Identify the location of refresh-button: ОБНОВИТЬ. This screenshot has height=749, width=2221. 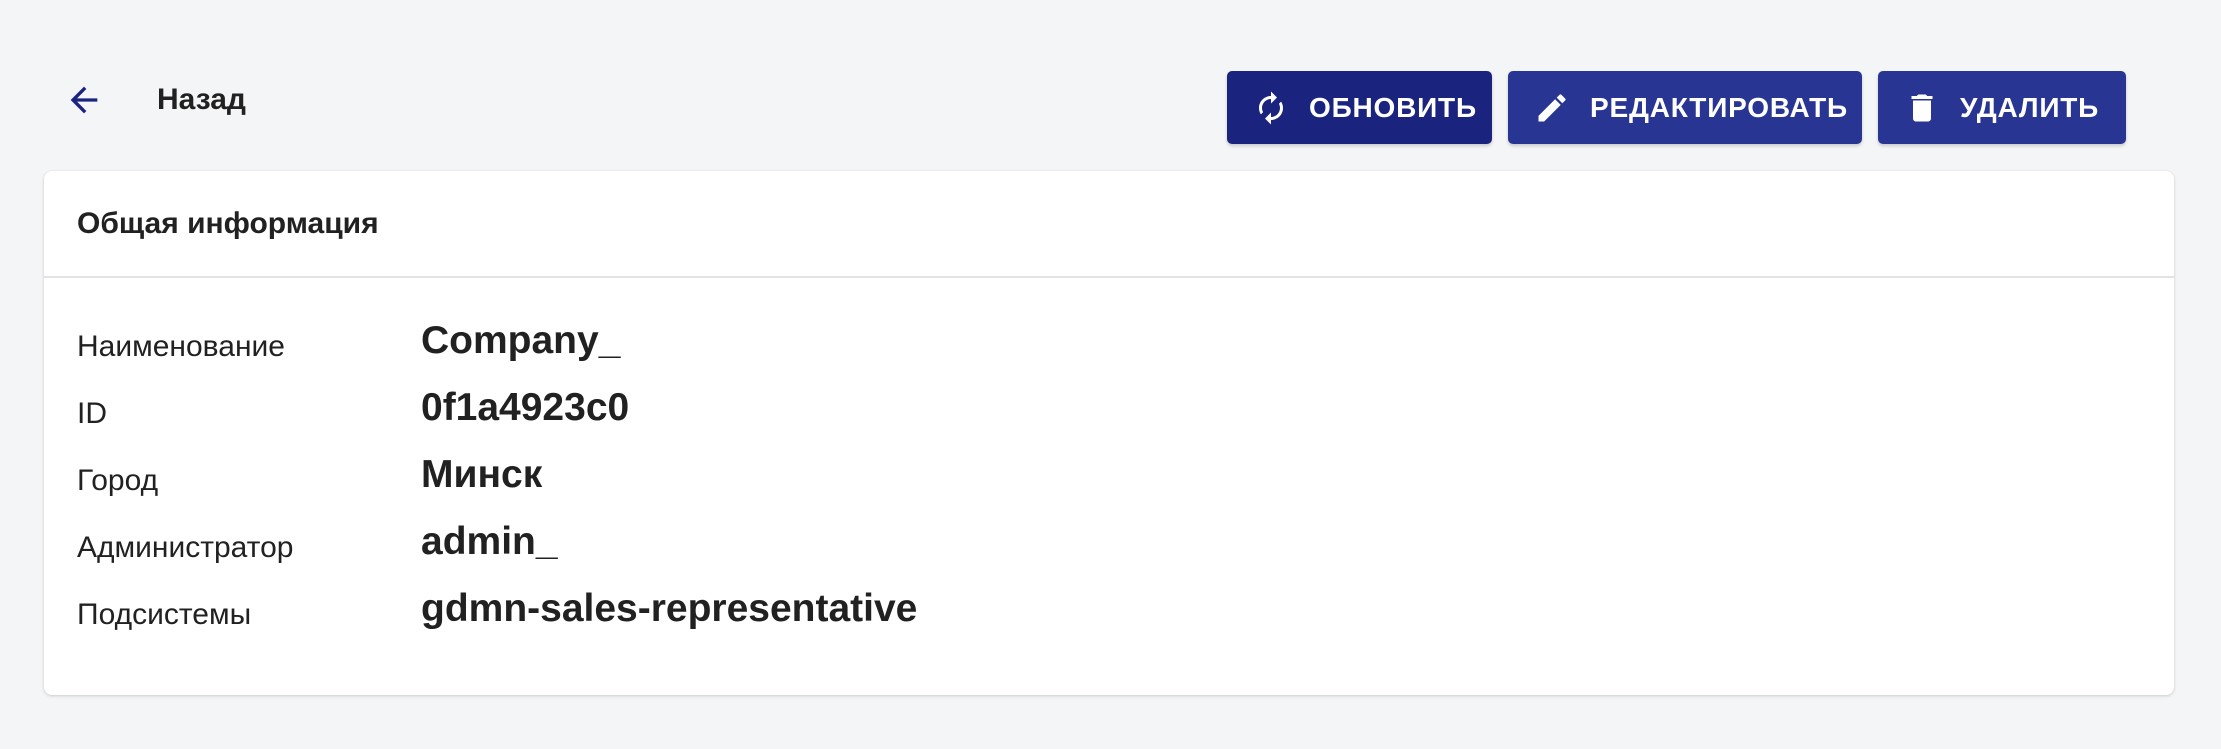
(1359, 107).